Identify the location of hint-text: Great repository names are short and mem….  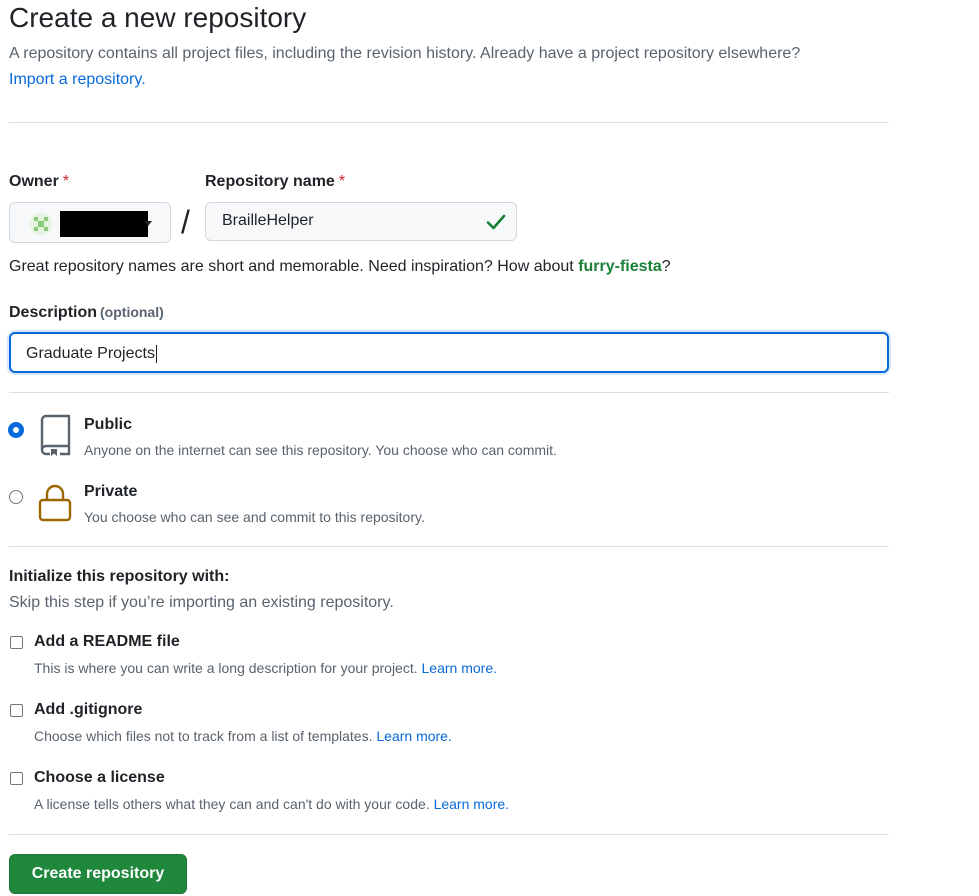
(294, 266).